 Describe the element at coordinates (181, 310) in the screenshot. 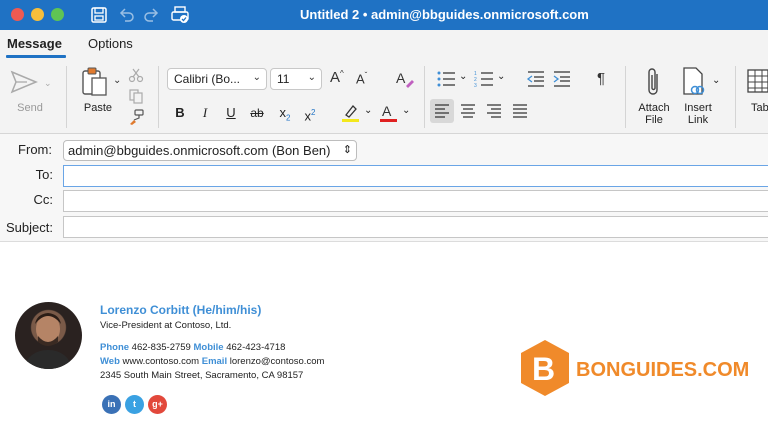

I see `signature-name: Lorenzo Corbitt (He/him/his)` at that location.